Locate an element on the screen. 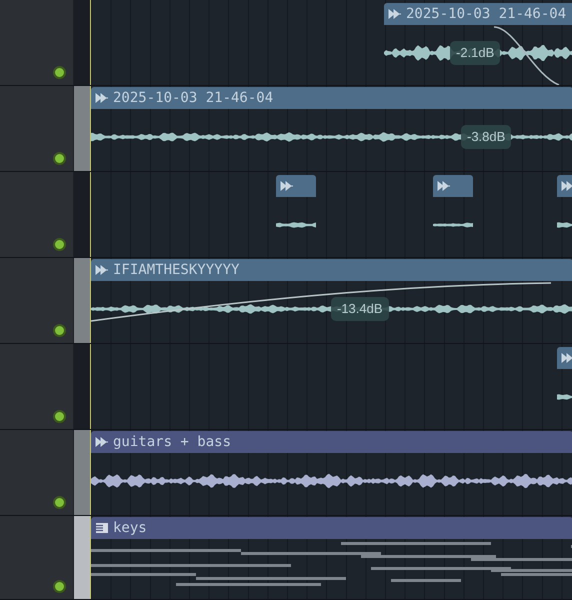  clip-header: IFIAMTHESKYYYYY is located at coordinates (331, 270).